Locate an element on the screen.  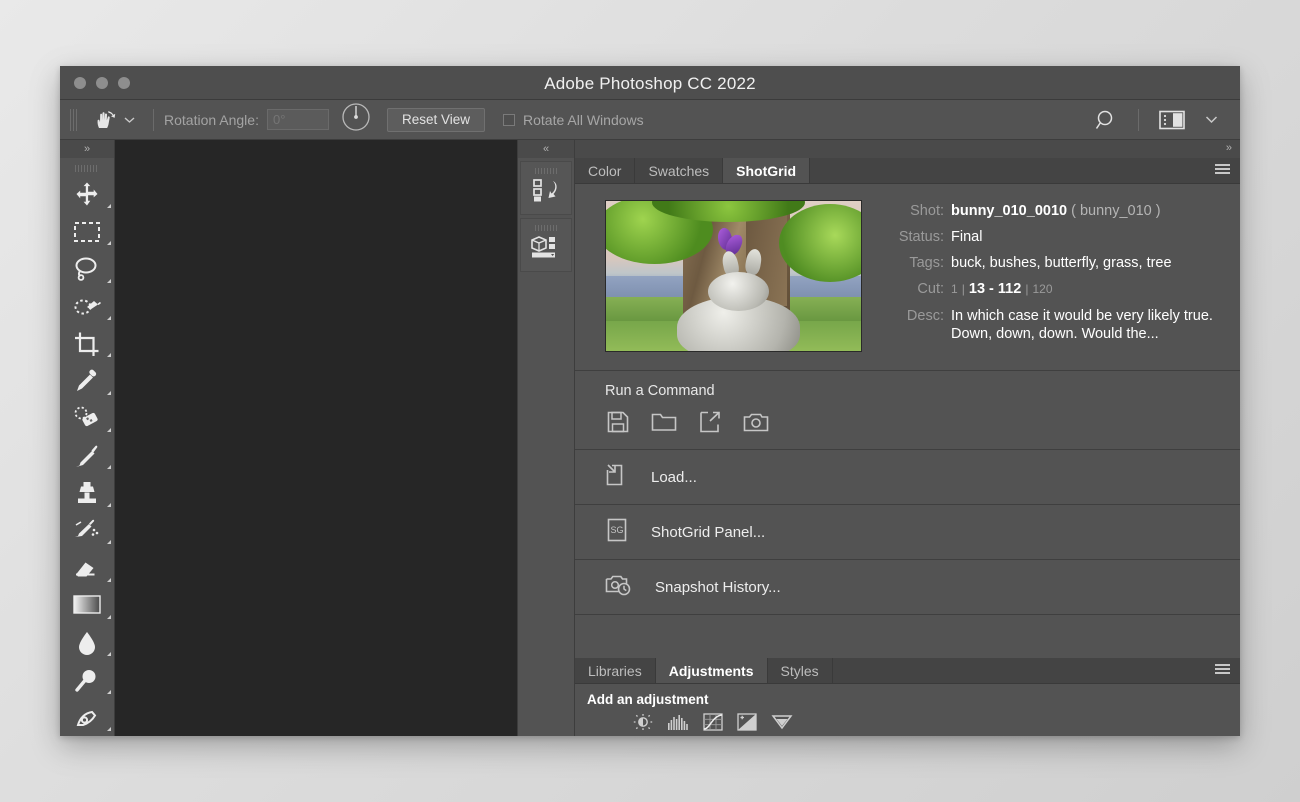
shotgrid-sg-icon: SG is located at coordinates (617, 532).